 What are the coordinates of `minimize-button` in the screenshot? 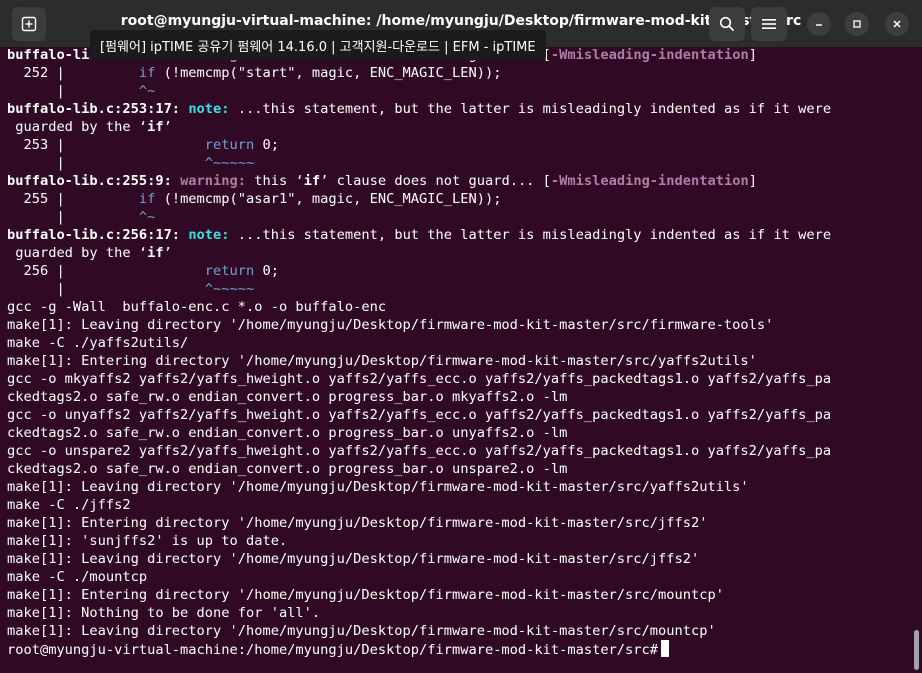 It's located at (819, 24).